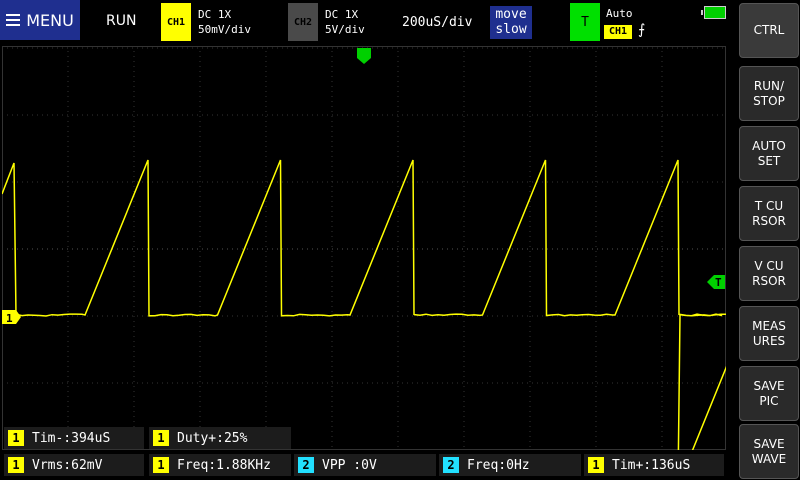 The height and width of the screenshot is (480, 800). I want to click on measurement-ch2-freq: 2 Freq:0Hz, so click(510, 465).